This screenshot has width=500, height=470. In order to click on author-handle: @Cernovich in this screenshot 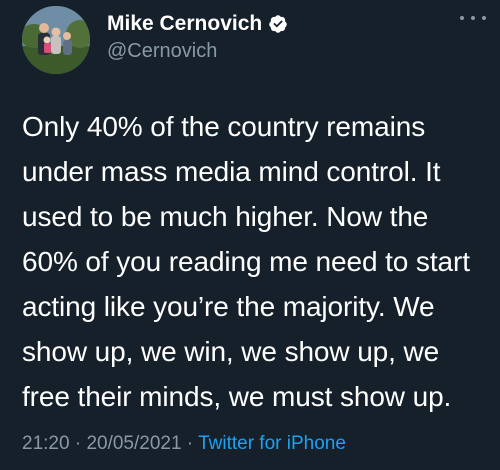, I will do `click(162, 51)`.